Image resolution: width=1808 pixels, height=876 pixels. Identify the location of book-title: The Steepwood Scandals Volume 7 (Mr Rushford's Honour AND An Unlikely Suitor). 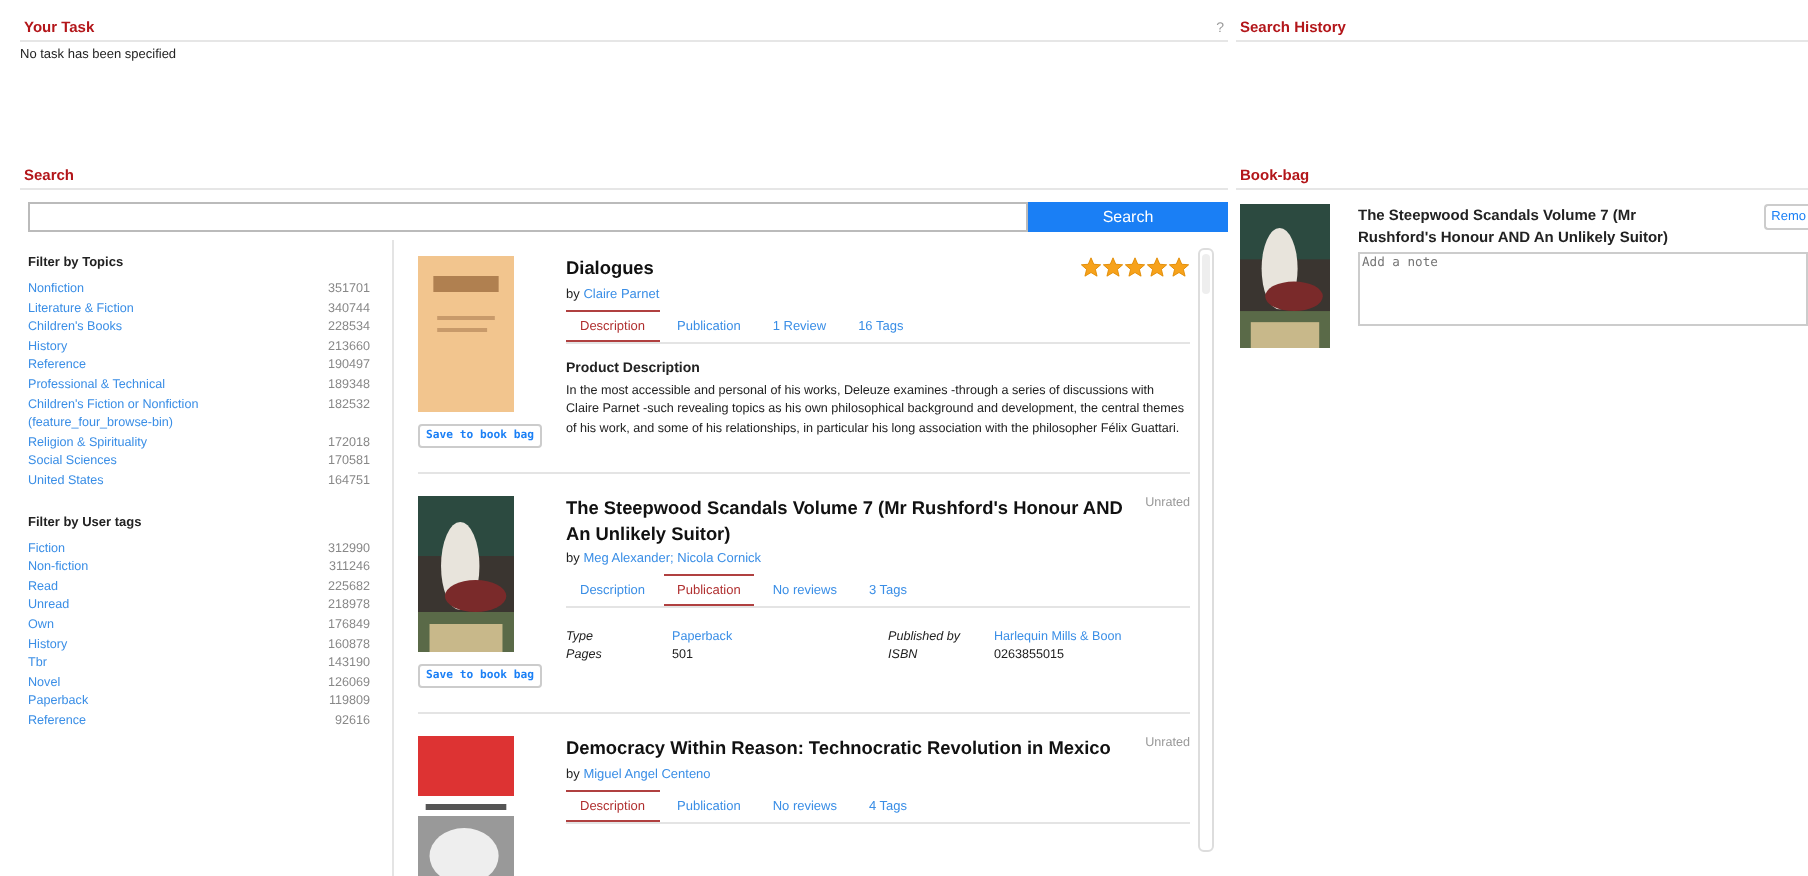
(848, 521).